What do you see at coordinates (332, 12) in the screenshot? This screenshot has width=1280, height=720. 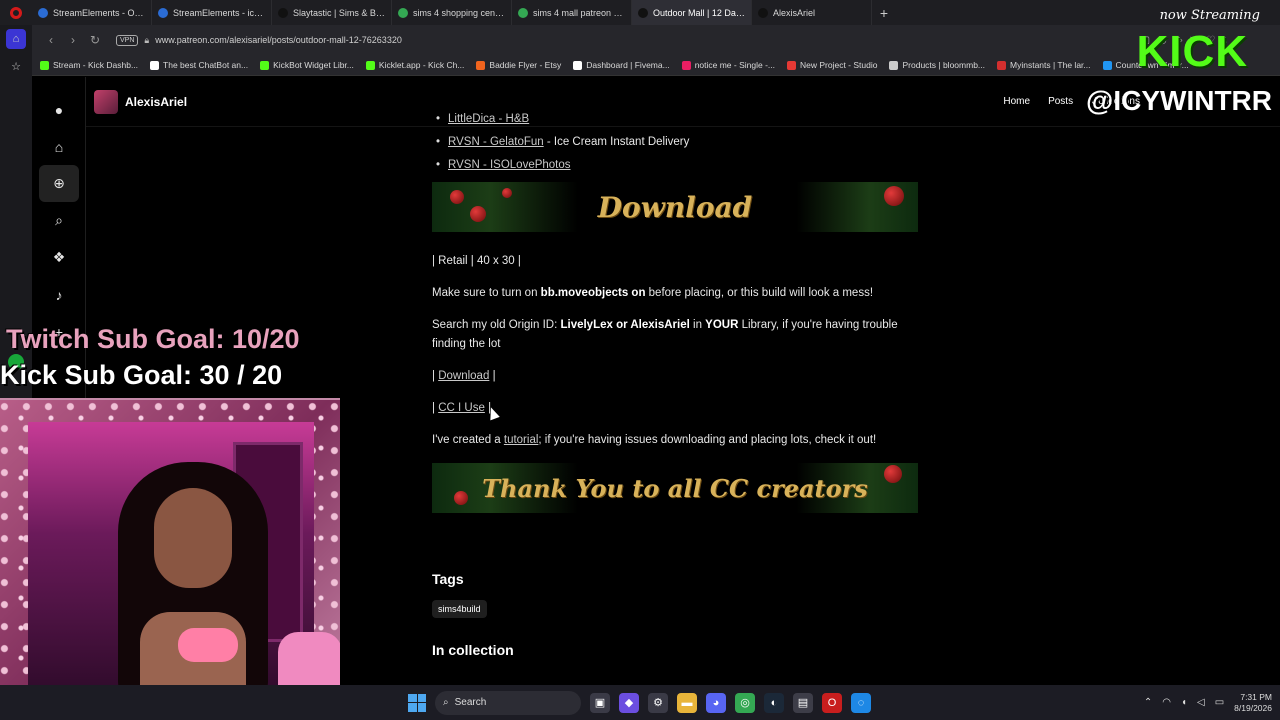 I see `browser-tab: Slaytastic | Sims & Builds` at bounding box center [332, 12].